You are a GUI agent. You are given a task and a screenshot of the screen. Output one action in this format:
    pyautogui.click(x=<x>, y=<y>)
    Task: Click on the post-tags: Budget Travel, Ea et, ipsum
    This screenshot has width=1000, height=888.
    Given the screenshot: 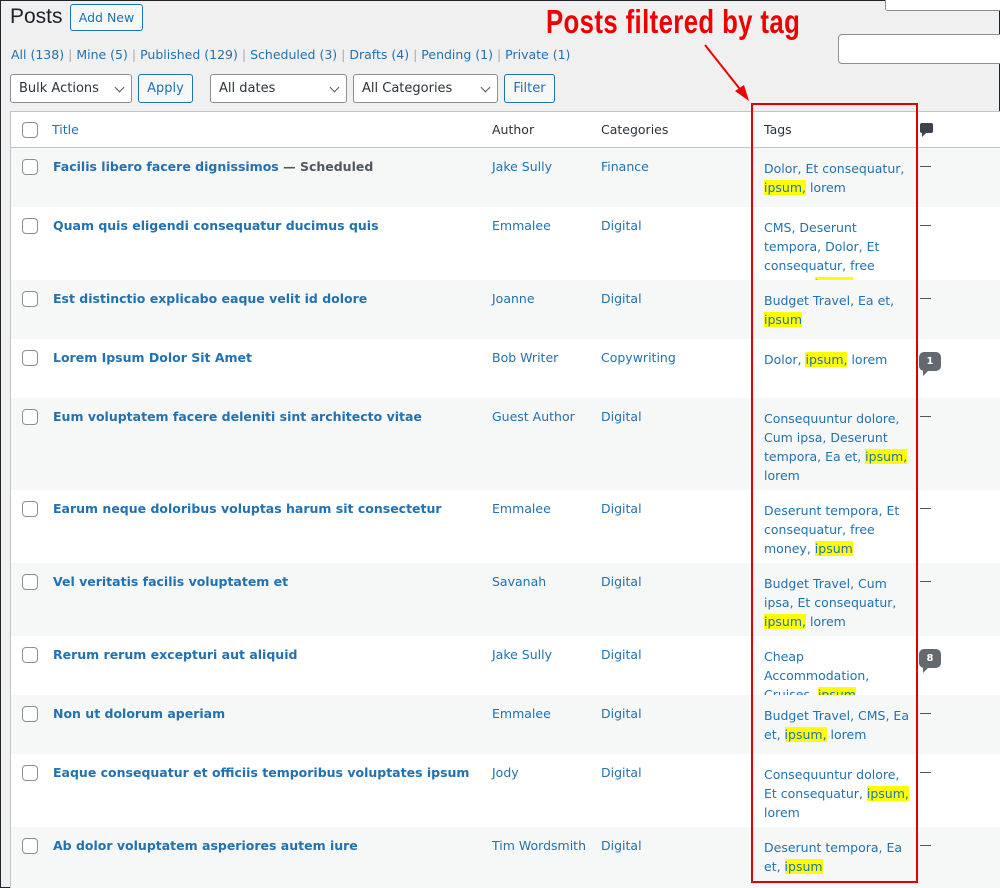 What is the action you would take?
    pyautogui.click(x=838, y=310)
    